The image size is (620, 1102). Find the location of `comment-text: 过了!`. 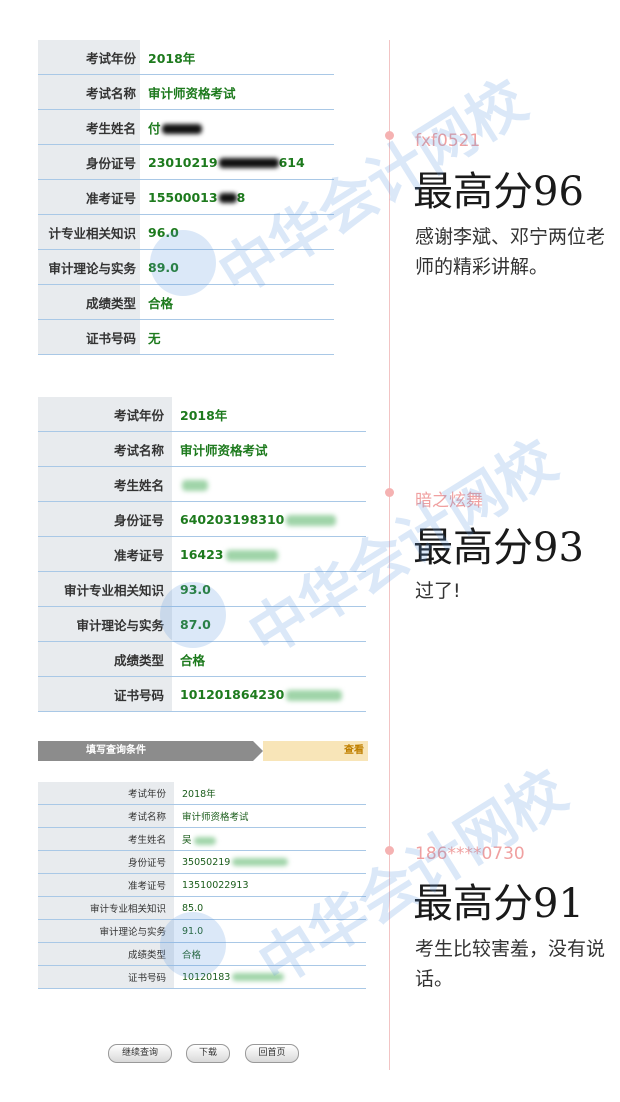

comment-text: 过了! is located at coordinates (438, 591).